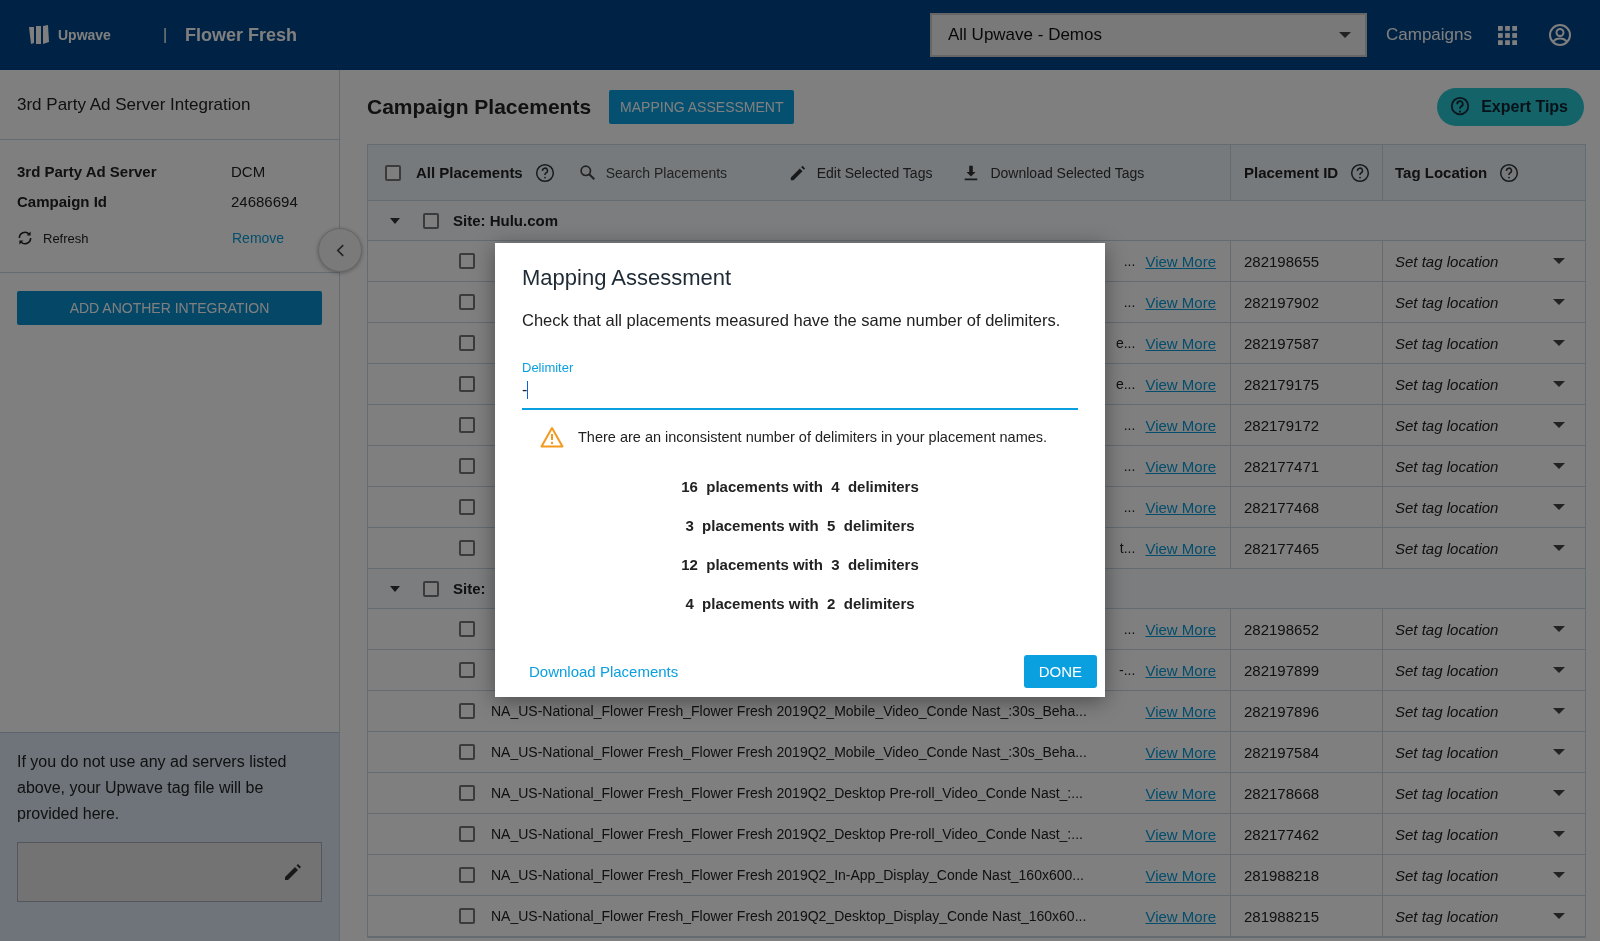  Describe the element at coordinates (792, 320) in the screenshot. I see `dialog-description: Check that all placements measured have the same number of delimiters.` at that location.